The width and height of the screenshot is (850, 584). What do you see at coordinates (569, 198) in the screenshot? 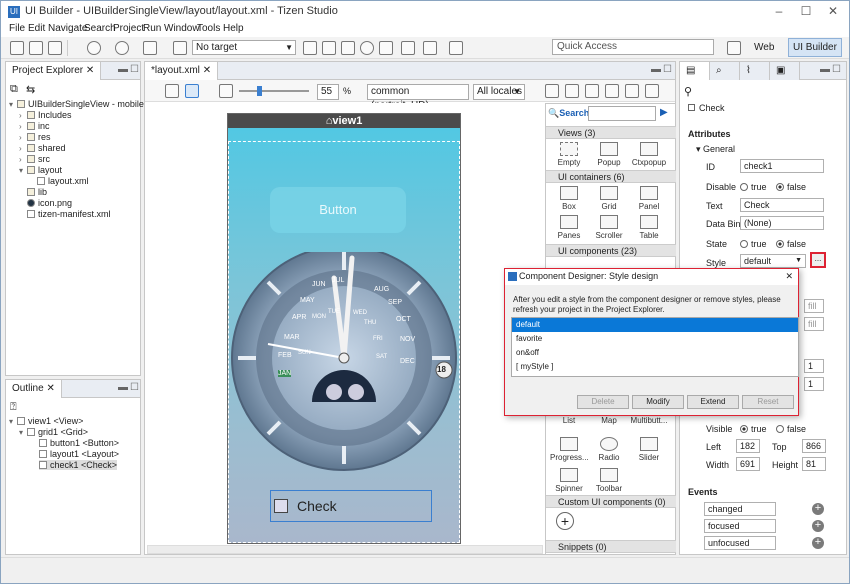
I see `palette-item-box: Box` at bounding box center [569, 198].